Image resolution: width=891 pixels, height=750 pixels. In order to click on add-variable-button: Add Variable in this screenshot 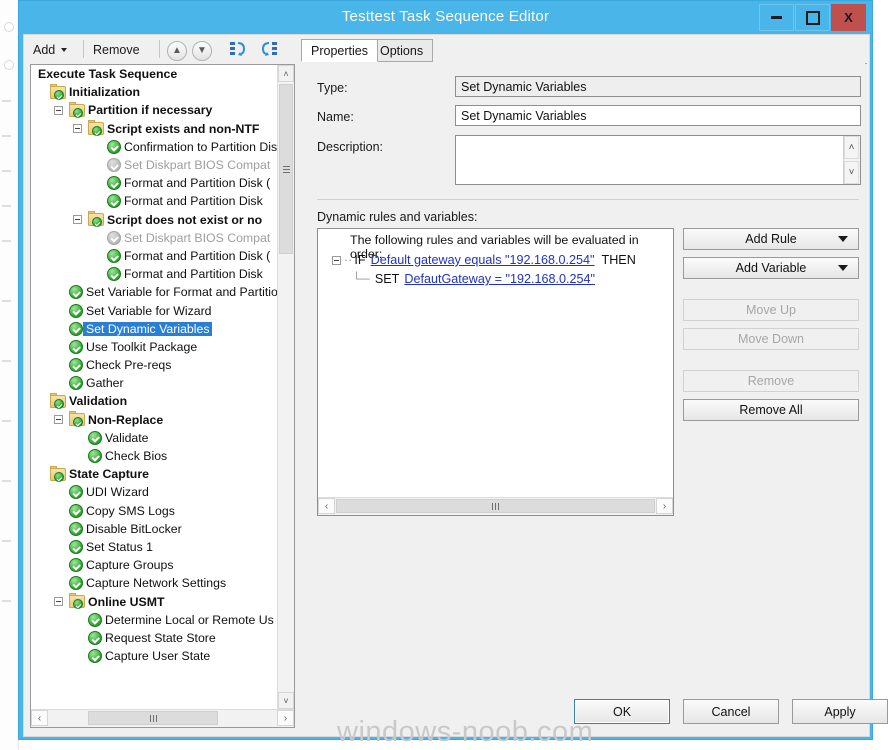, I will do `click(771, 268)`.